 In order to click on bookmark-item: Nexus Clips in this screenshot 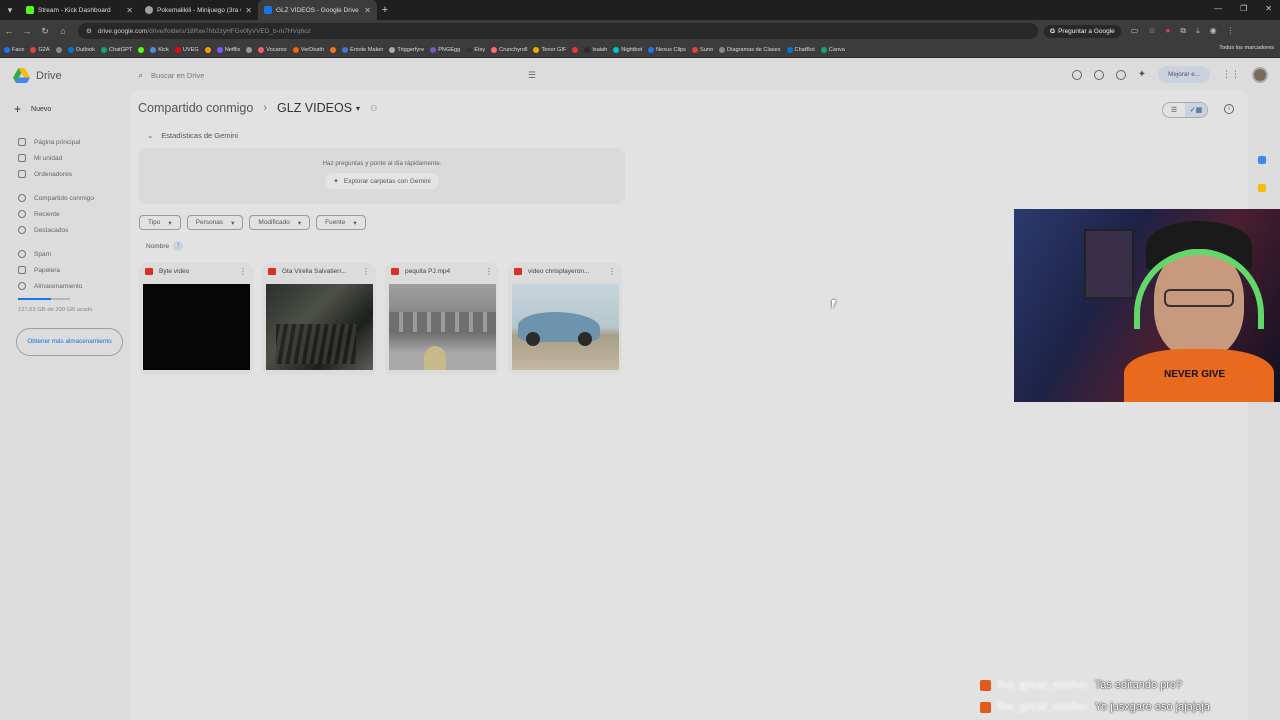, I will do `click(667, 49)`.